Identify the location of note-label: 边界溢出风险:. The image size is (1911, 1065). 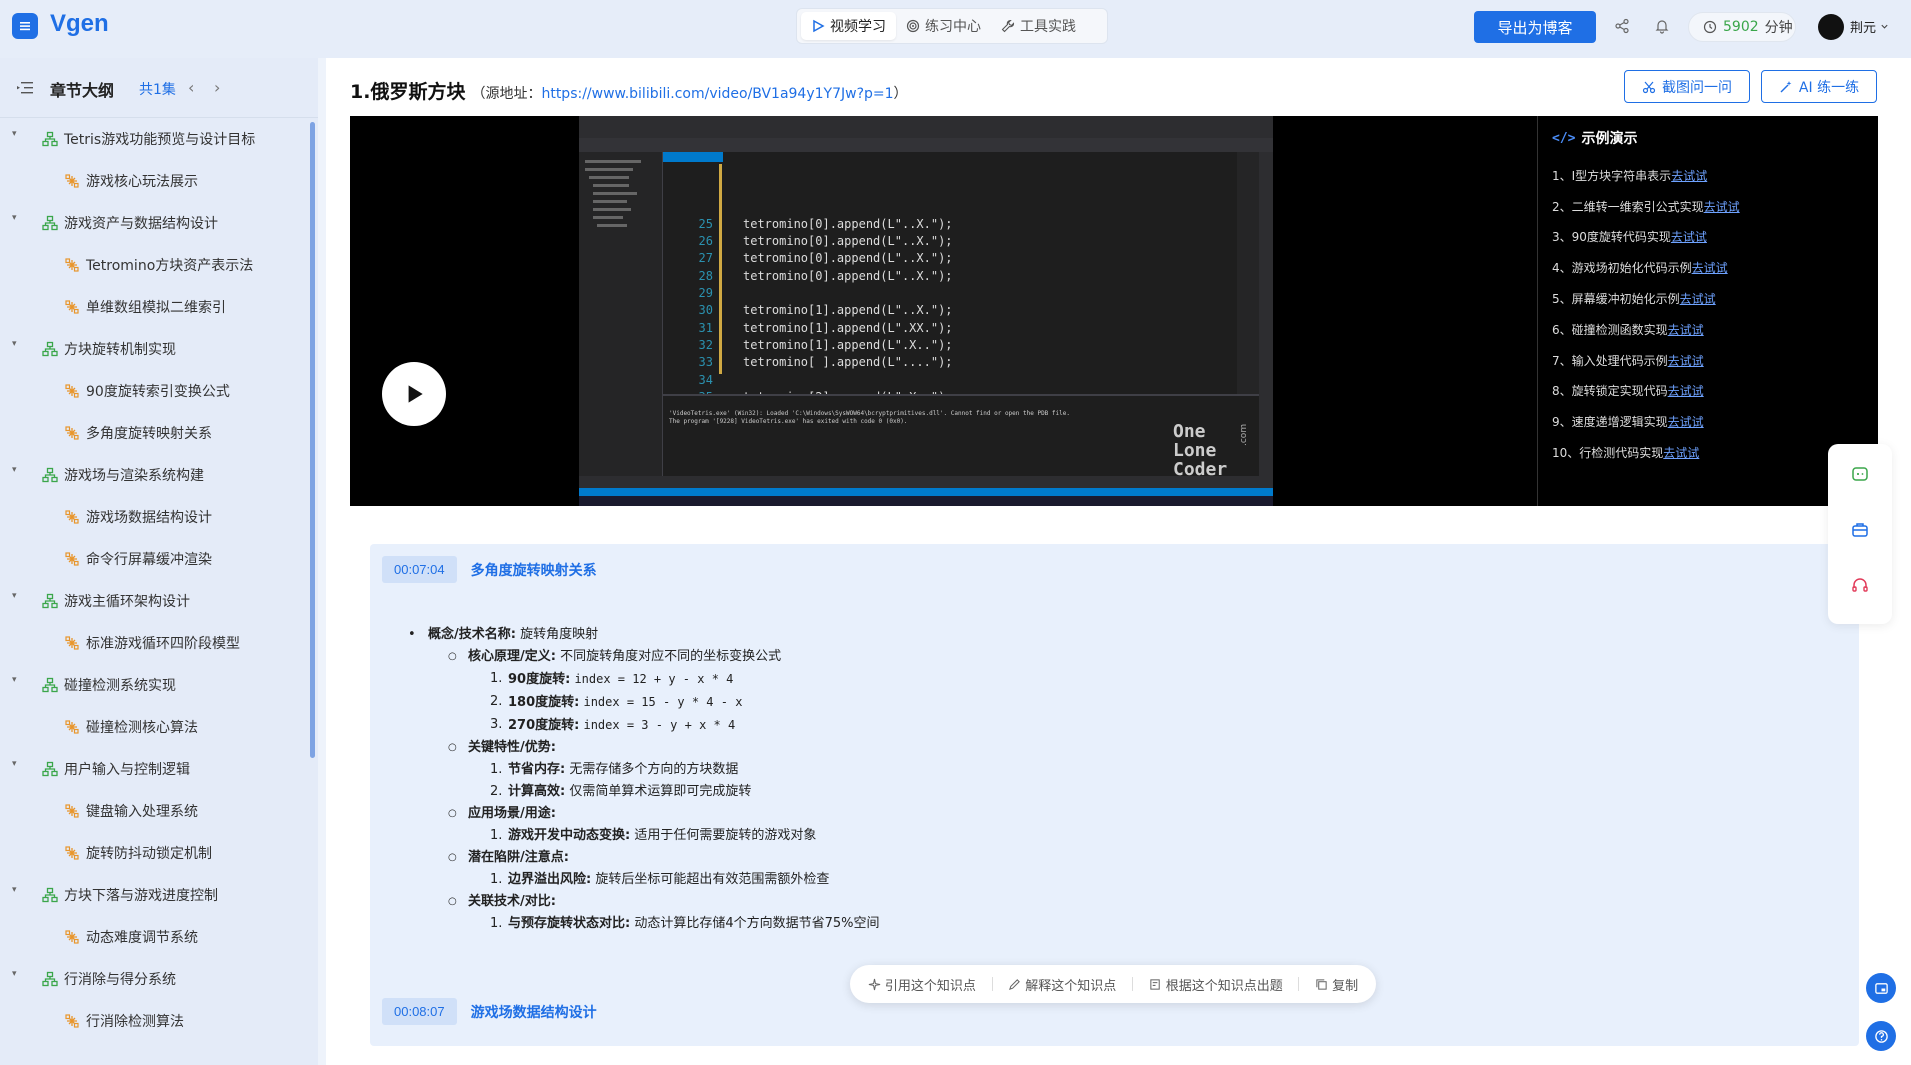
(550, 879).